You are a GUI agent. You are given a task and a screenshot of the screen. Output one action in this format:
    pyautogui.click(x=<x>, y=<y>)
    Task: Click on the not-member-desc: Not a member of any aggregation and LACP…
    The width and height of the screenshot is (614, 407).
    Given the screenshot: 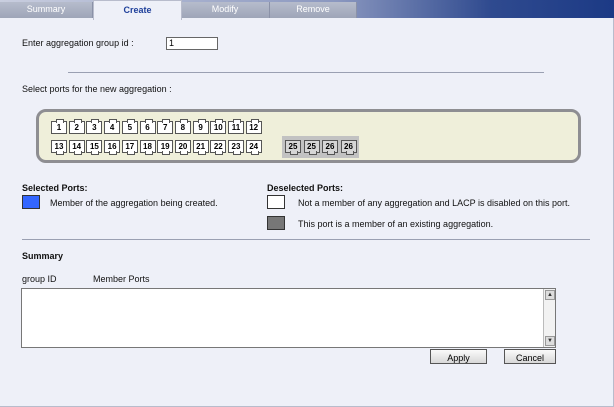 What is the action you would take?
    pyautogui.click(x=434, y=203)
    